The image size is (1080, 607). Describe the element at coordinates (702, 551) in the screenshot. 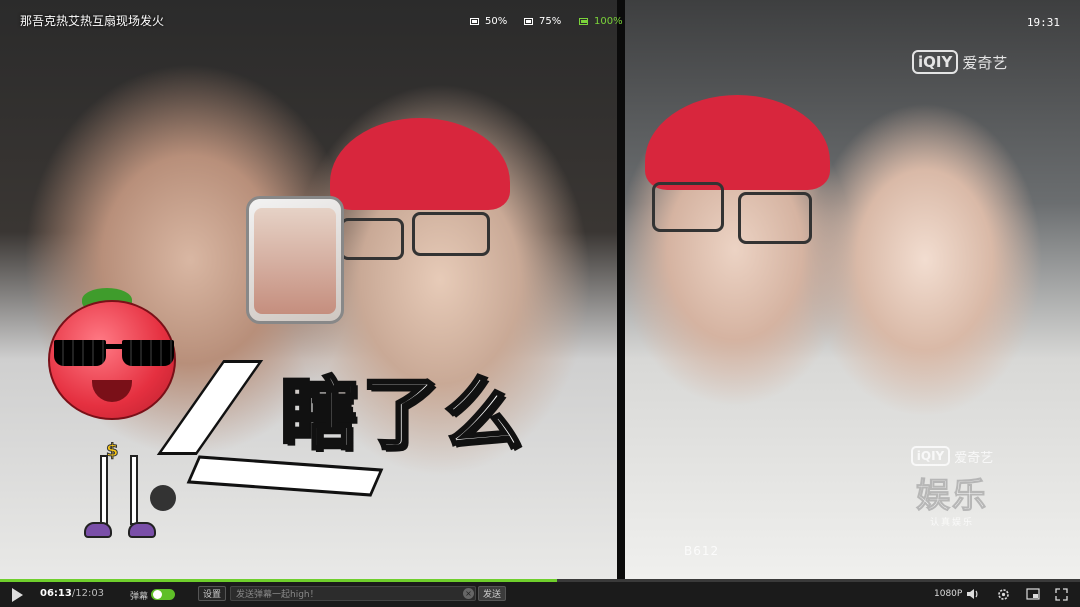

I see `b612-tag: B612` at that location.